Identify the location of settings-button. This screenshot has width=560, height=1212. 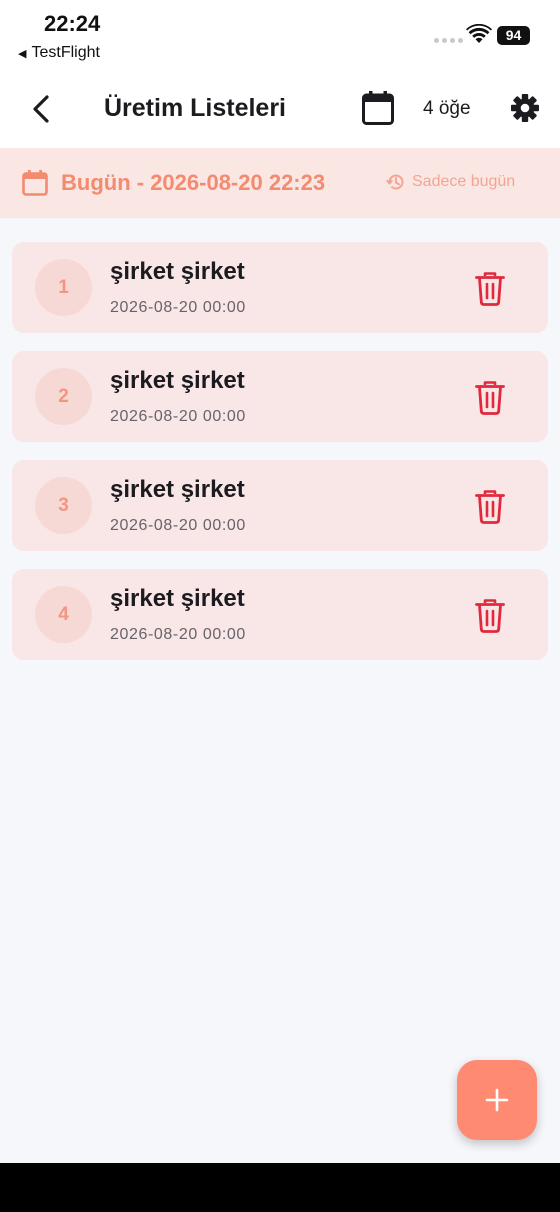
(525, 108).